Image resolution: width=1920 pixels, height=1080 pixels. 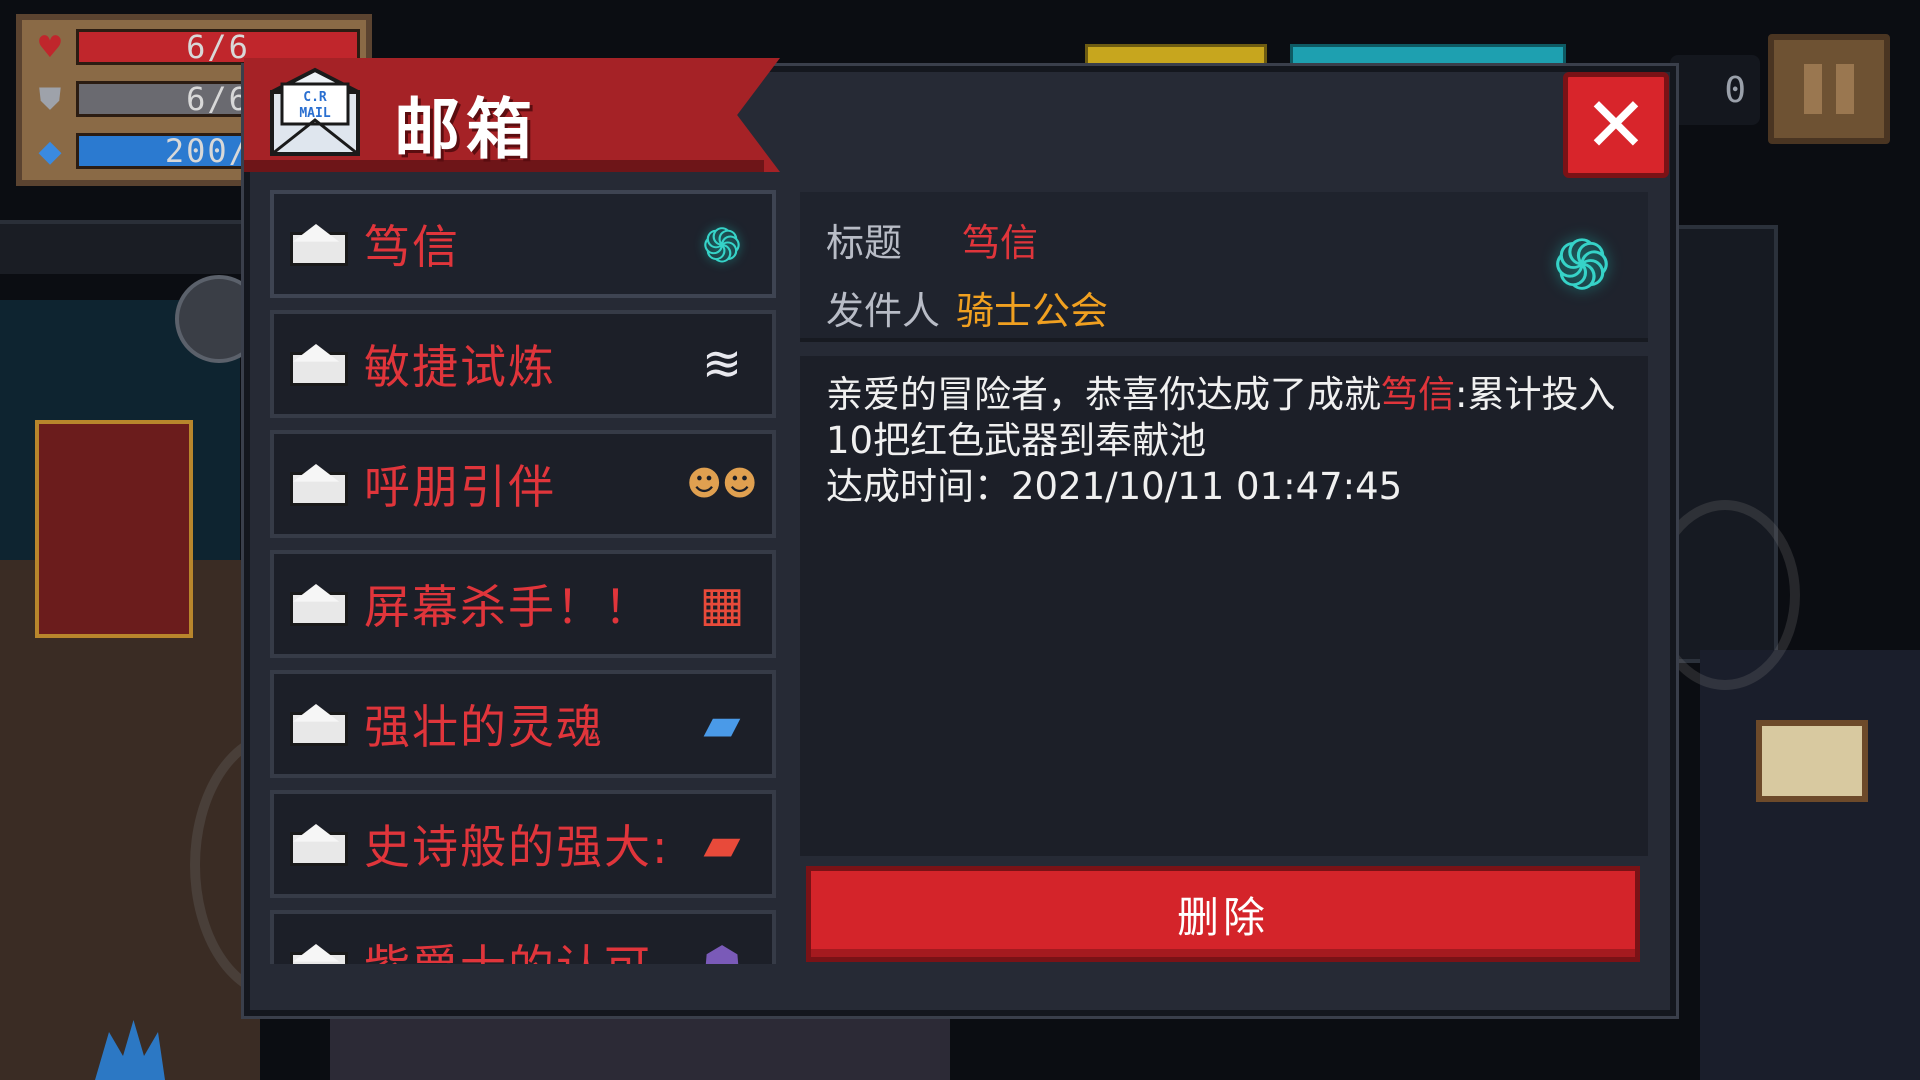 I want to click on red-card-icon: ▰, so click(x=722, y=844).